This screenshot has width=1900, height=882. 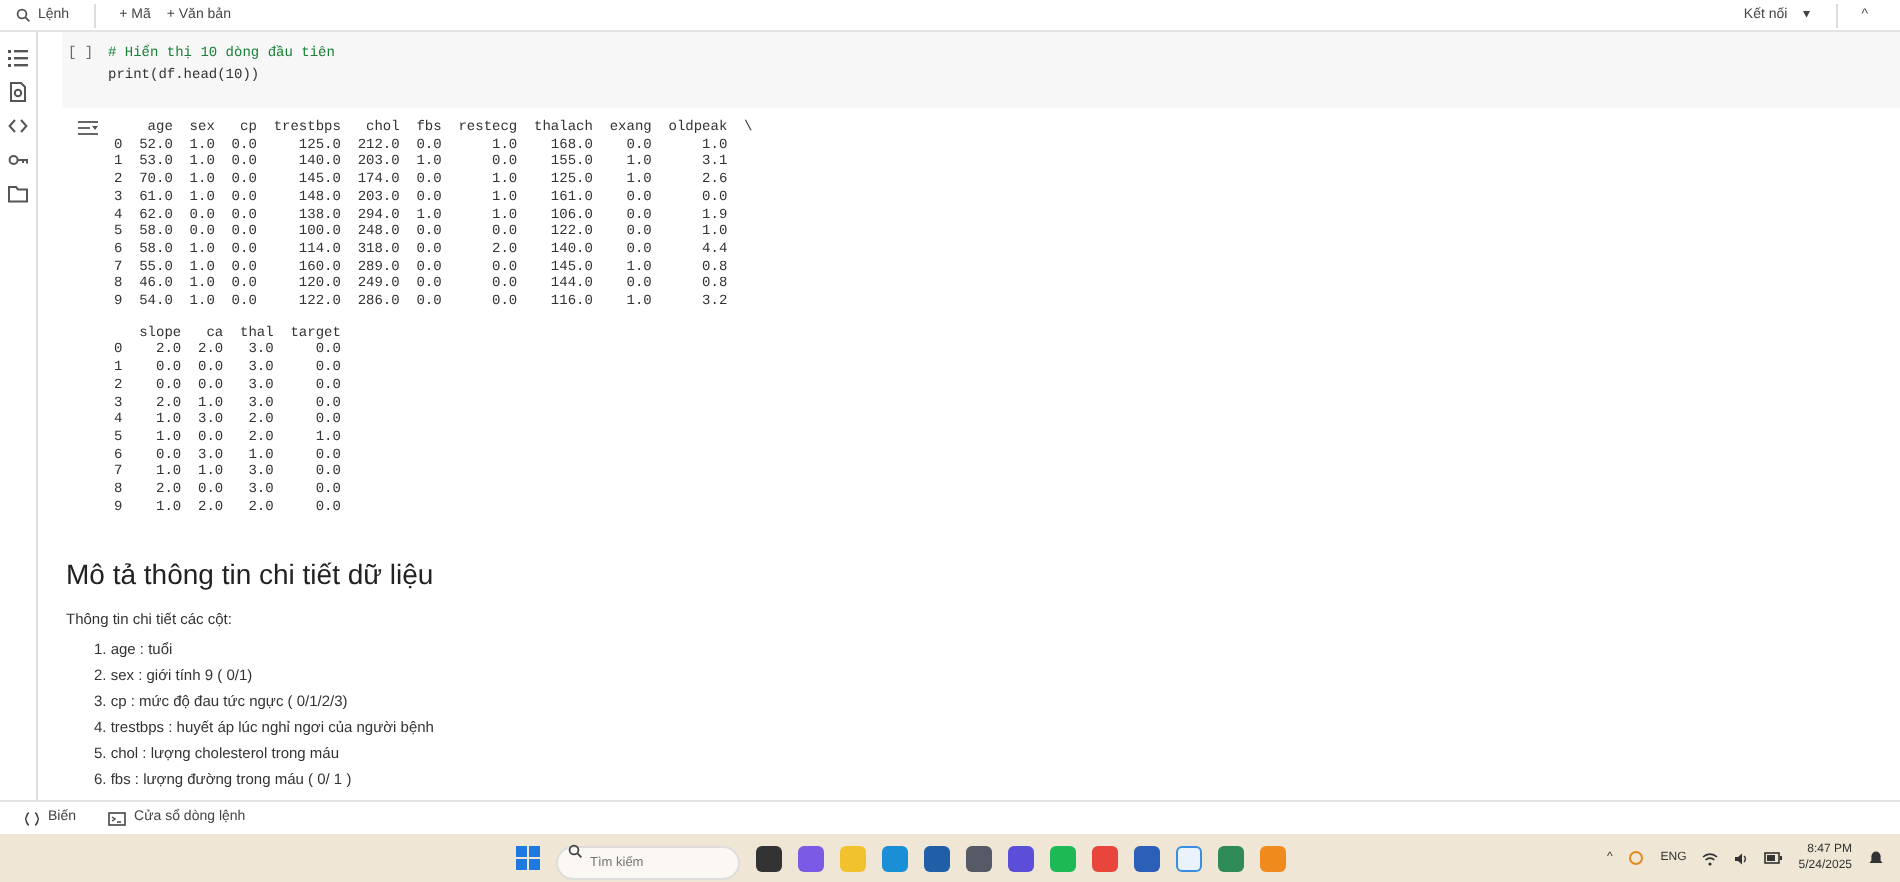 What do you see at coordinates (1741, 858) in the screenshot?
I see `volume-icon` at bounding box center [1741, 858].